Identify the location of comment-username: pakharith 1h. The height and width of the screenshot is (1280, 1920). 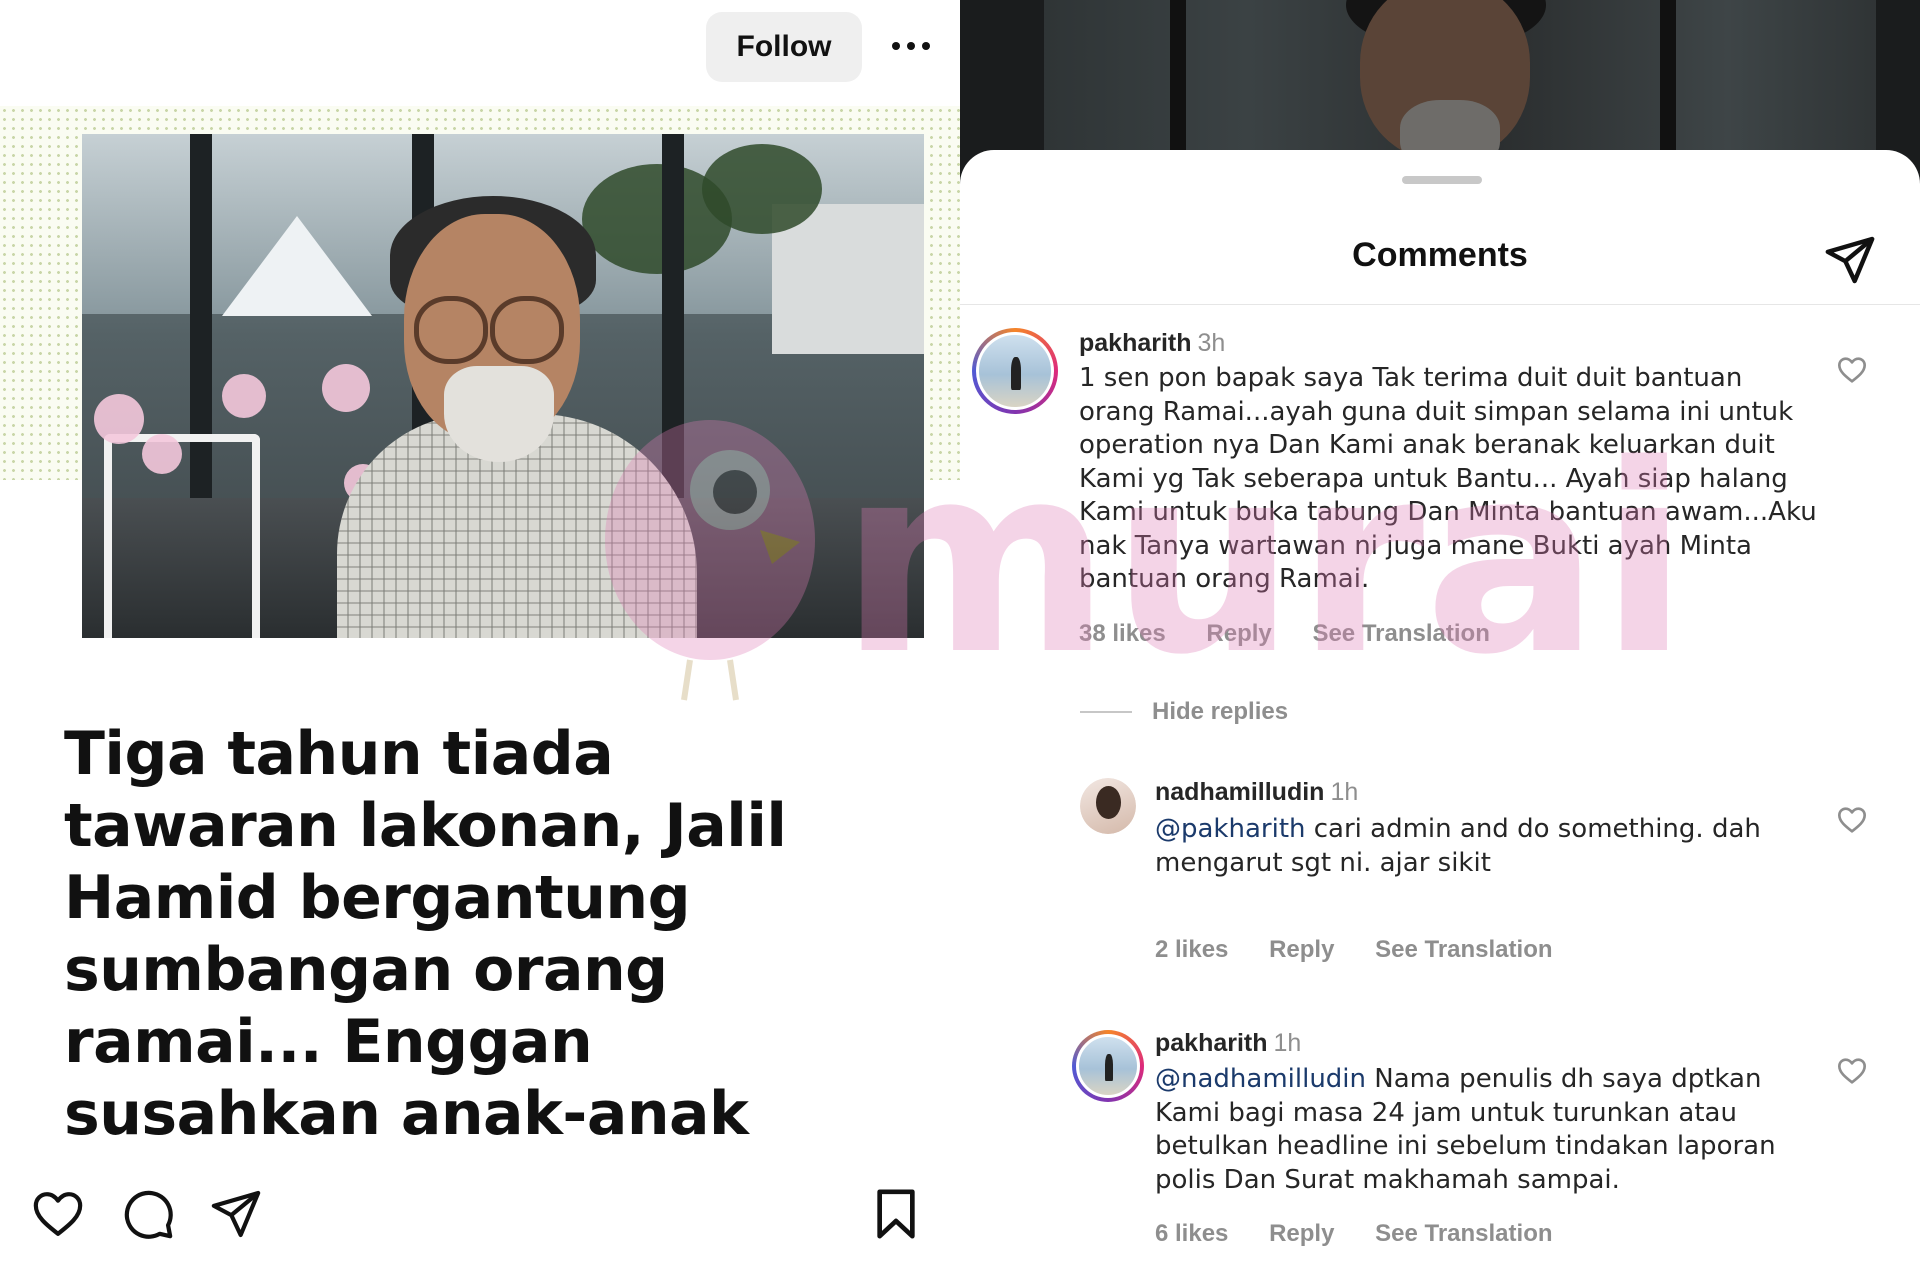
(1228, 1043).